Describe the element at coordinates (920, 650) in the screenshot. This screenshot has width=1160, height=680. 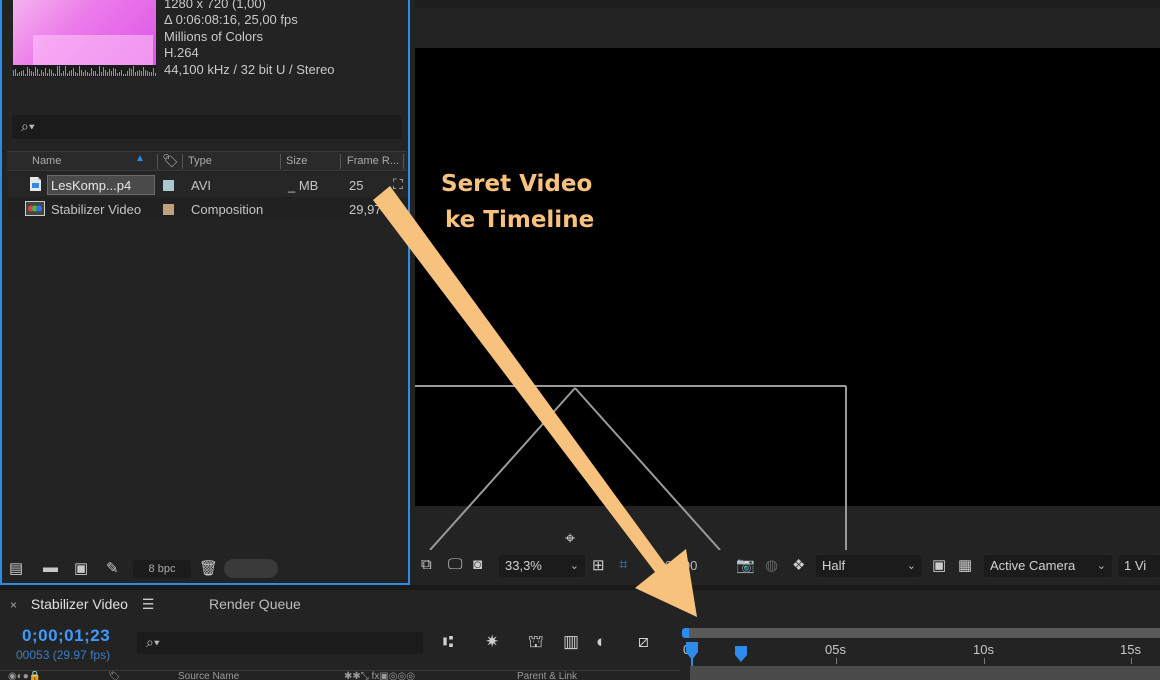
I see `timeline-ruler: 0s 05s 10s 15s` at that location.